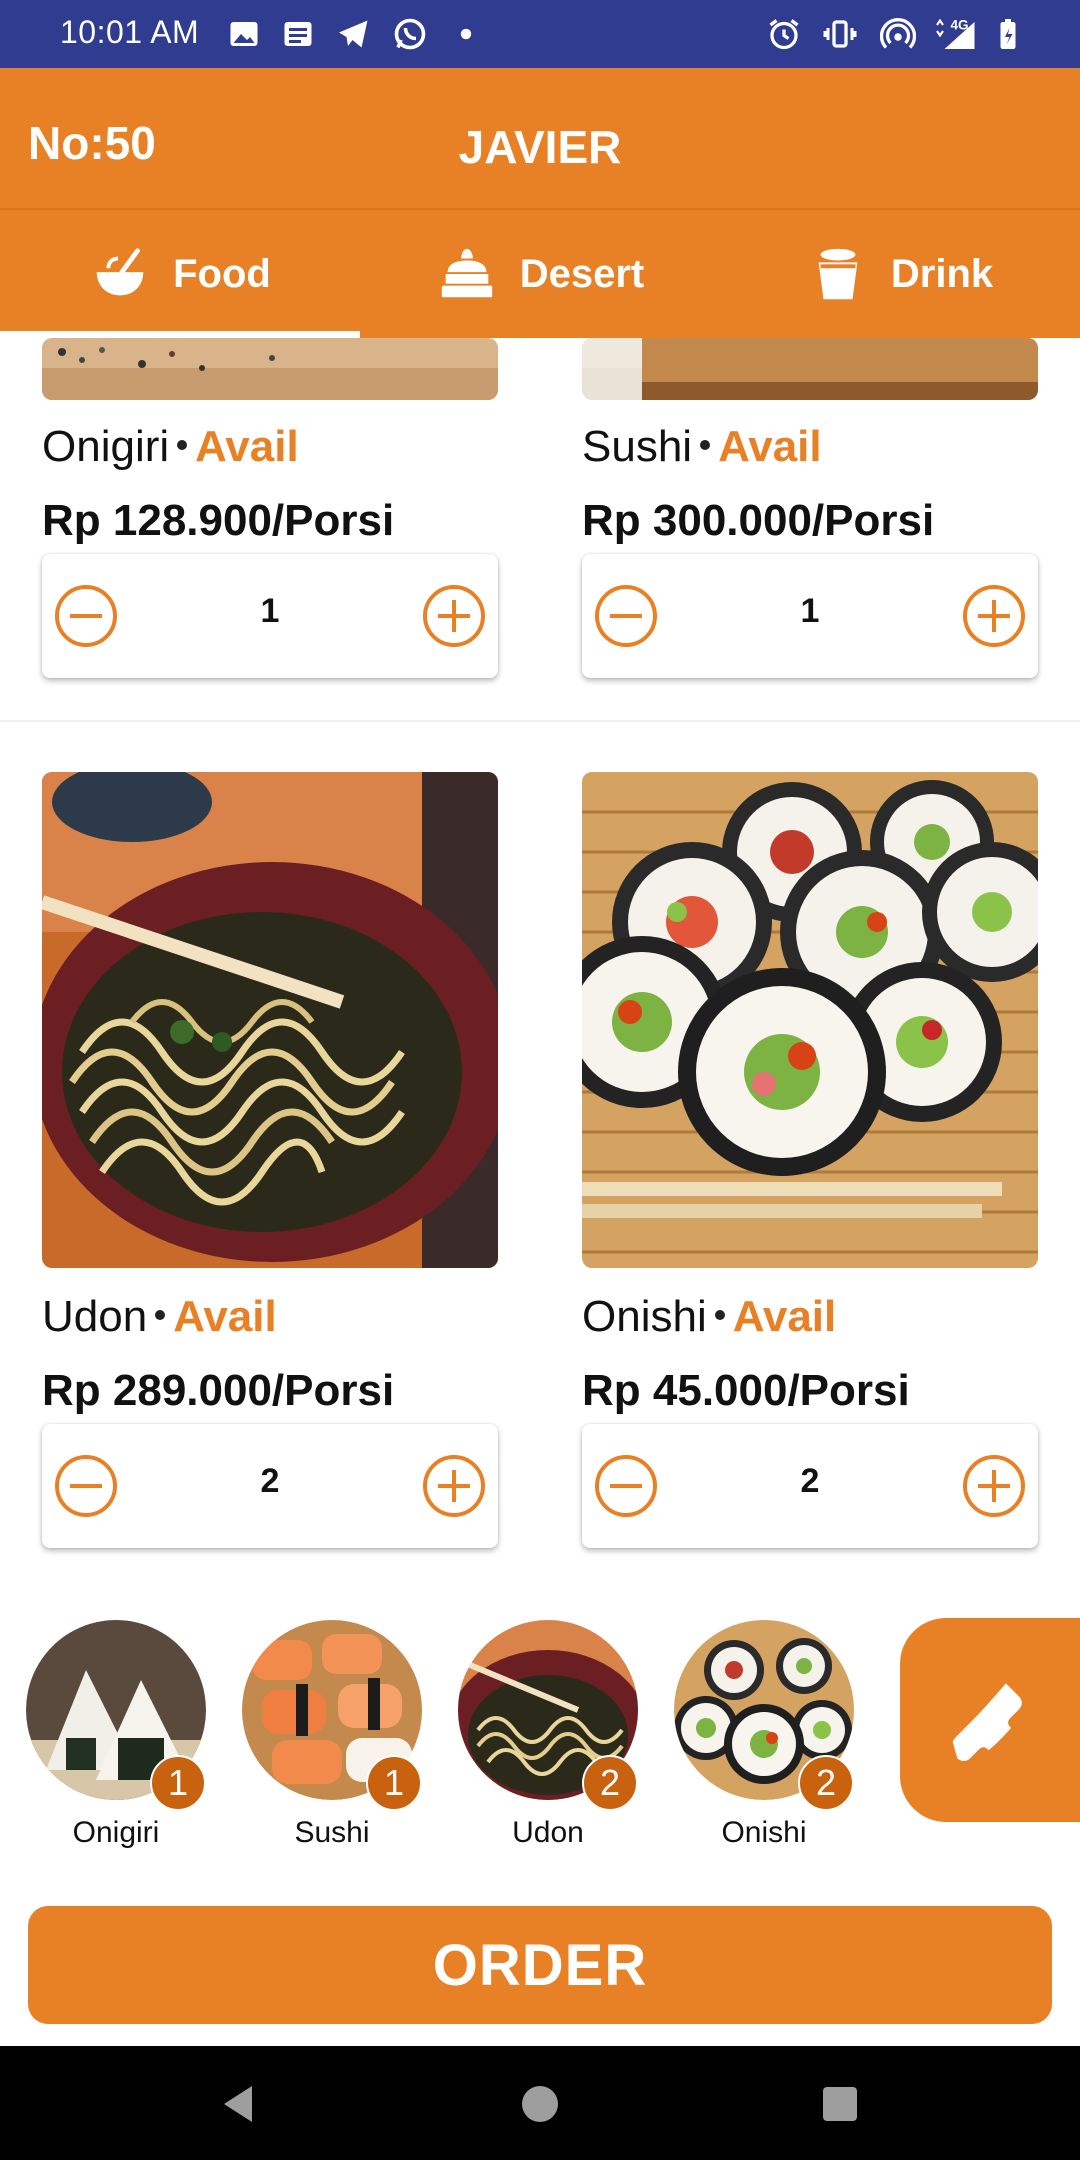  What do you see at coordinates (120, 274) in the screenshot?
I see `bowl-icon` at bounding box center [120, 274].